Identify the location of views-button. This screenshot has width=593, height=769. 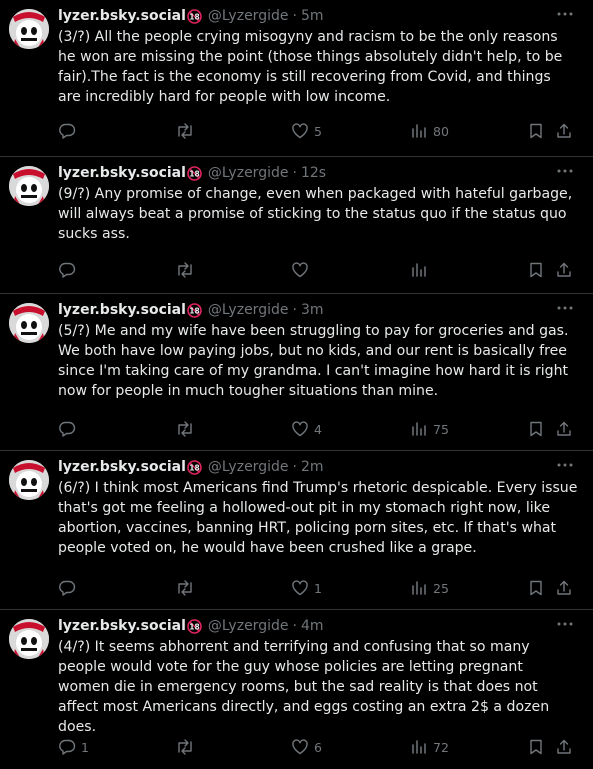
(421, 270).